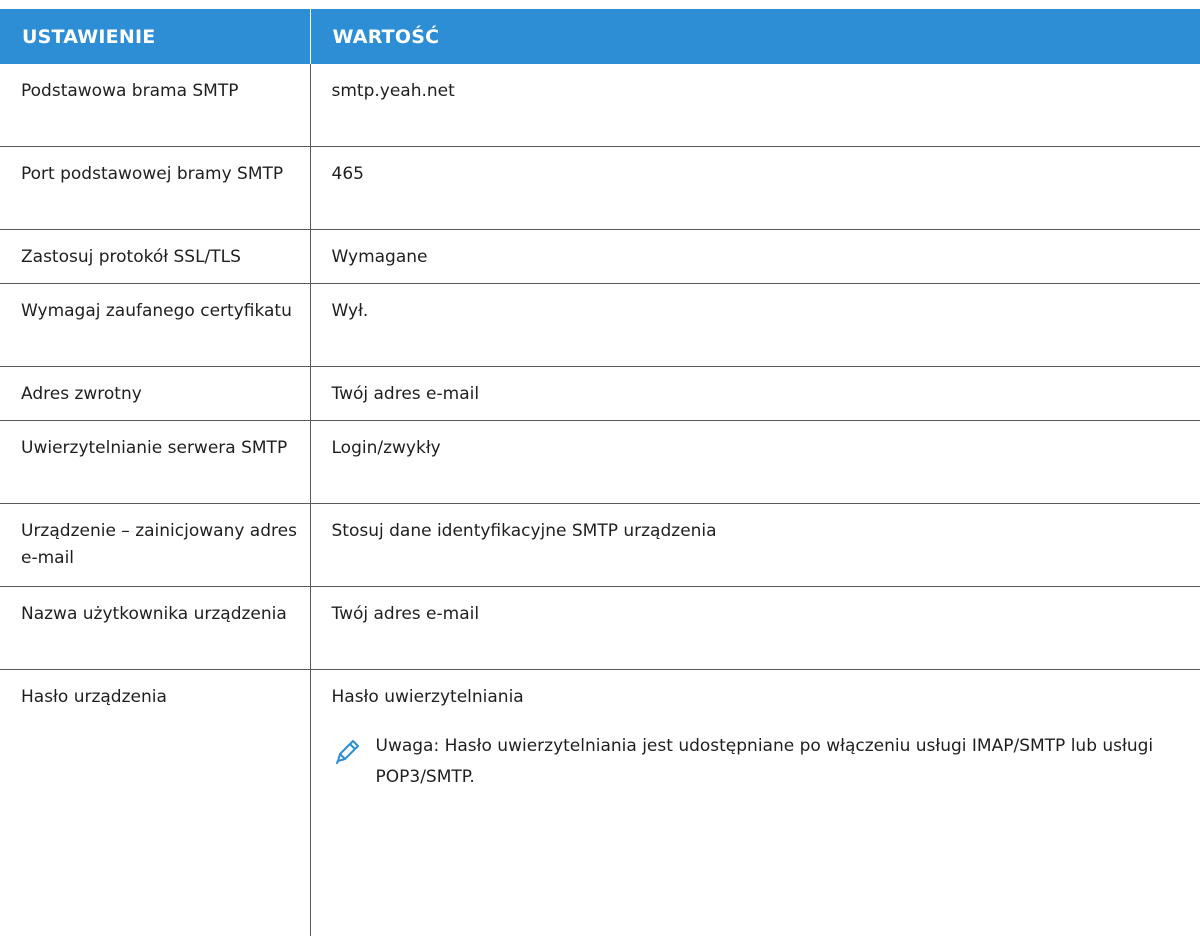 The height and width of the screenshot is (936, 1200). What do you see at coordinates (348, 751) in the screenshot?
I see `pencil-icon` at bounding box center [348, 751].